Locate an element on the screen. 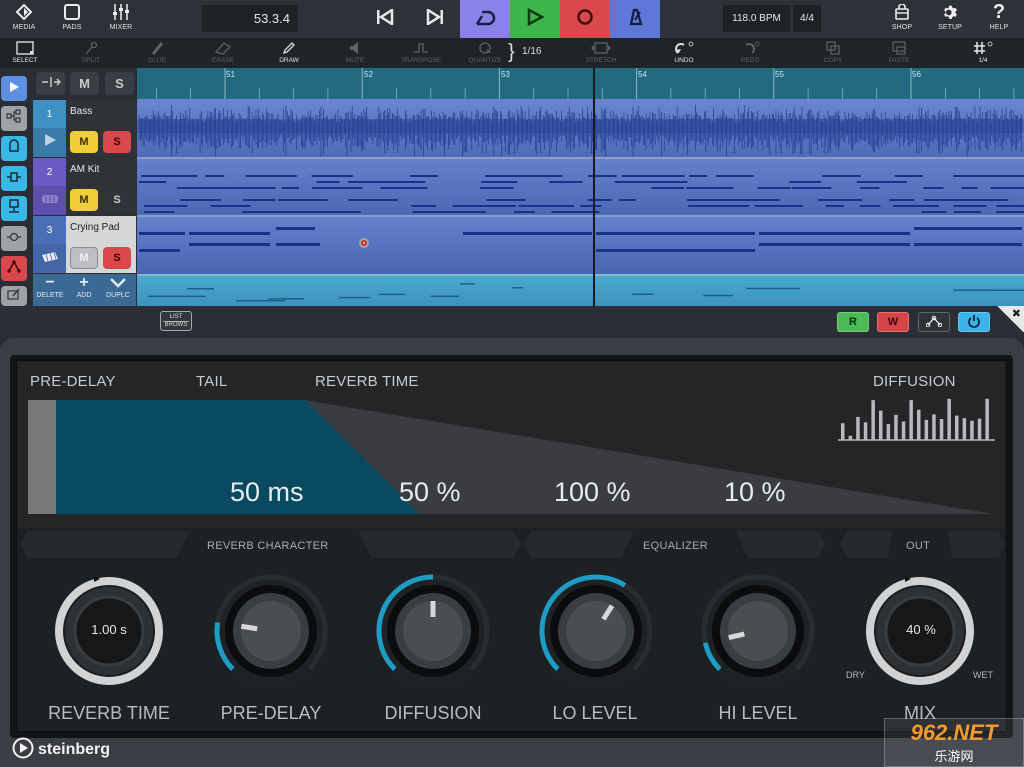 The width and height of the screenshot is (1024, 767). add-track-button: + ADD is located at coordinates (84, 290).